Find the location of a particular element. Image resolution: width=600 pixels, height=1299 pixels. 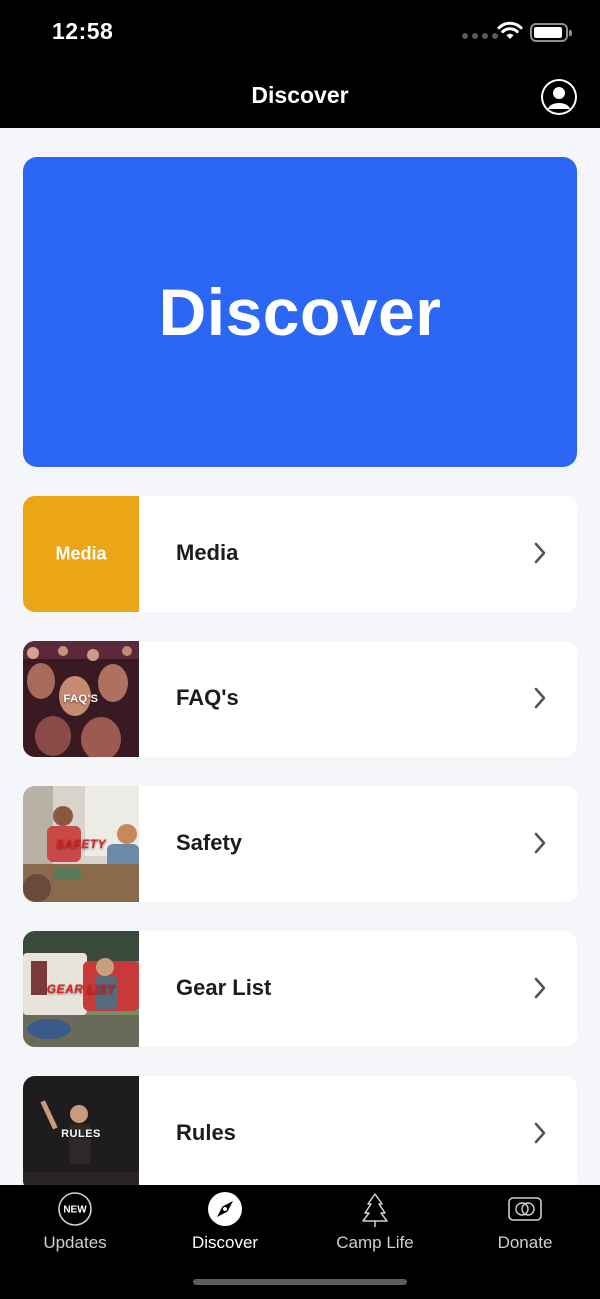

battery-icon is located at coordinates (551, 32).